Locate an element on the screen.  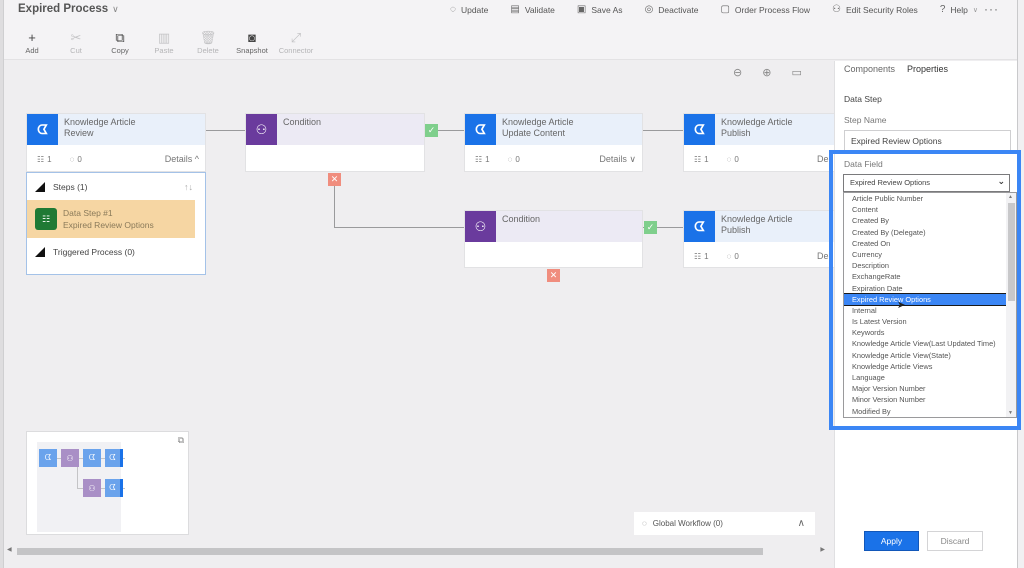
dropdown-option: Expired Review Options is located at coordinates (925, 299).